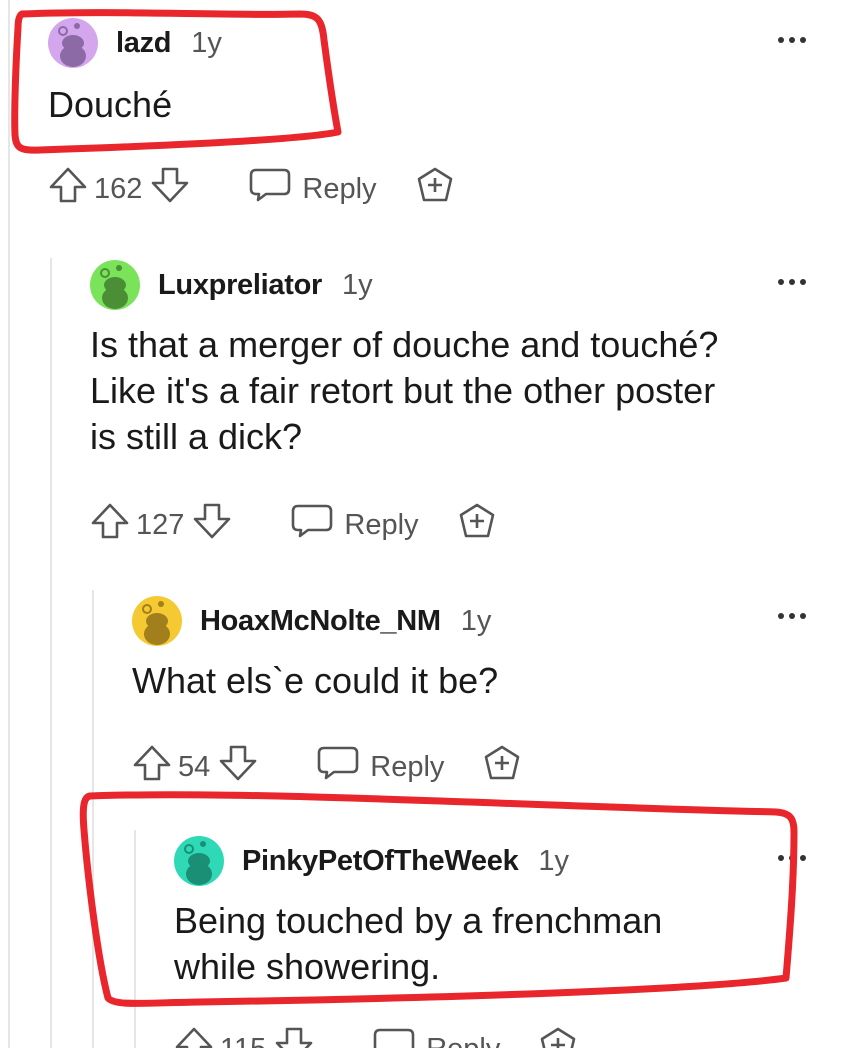 The width and height of the screenshot is (853, 1048). Describe the element at coordinates (554, 860) in the screenshot. I see `timestamp: 1y` at that location.